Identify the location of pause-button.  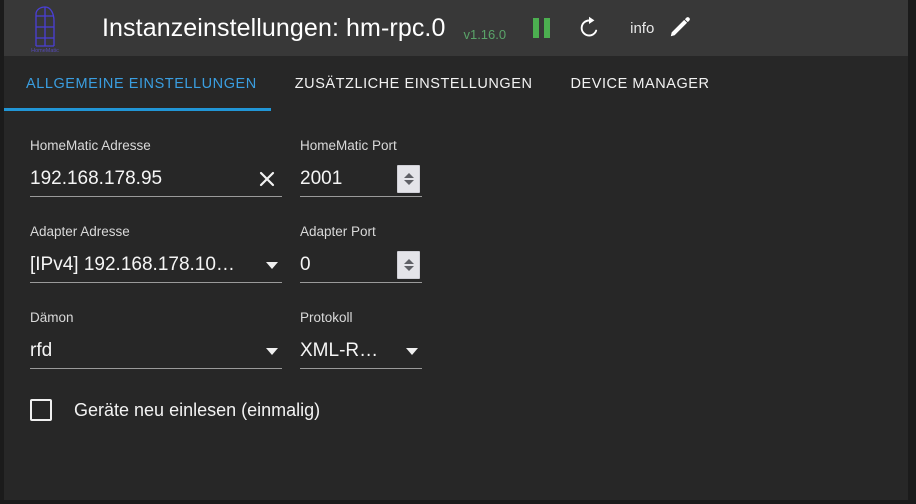
(541, 28).